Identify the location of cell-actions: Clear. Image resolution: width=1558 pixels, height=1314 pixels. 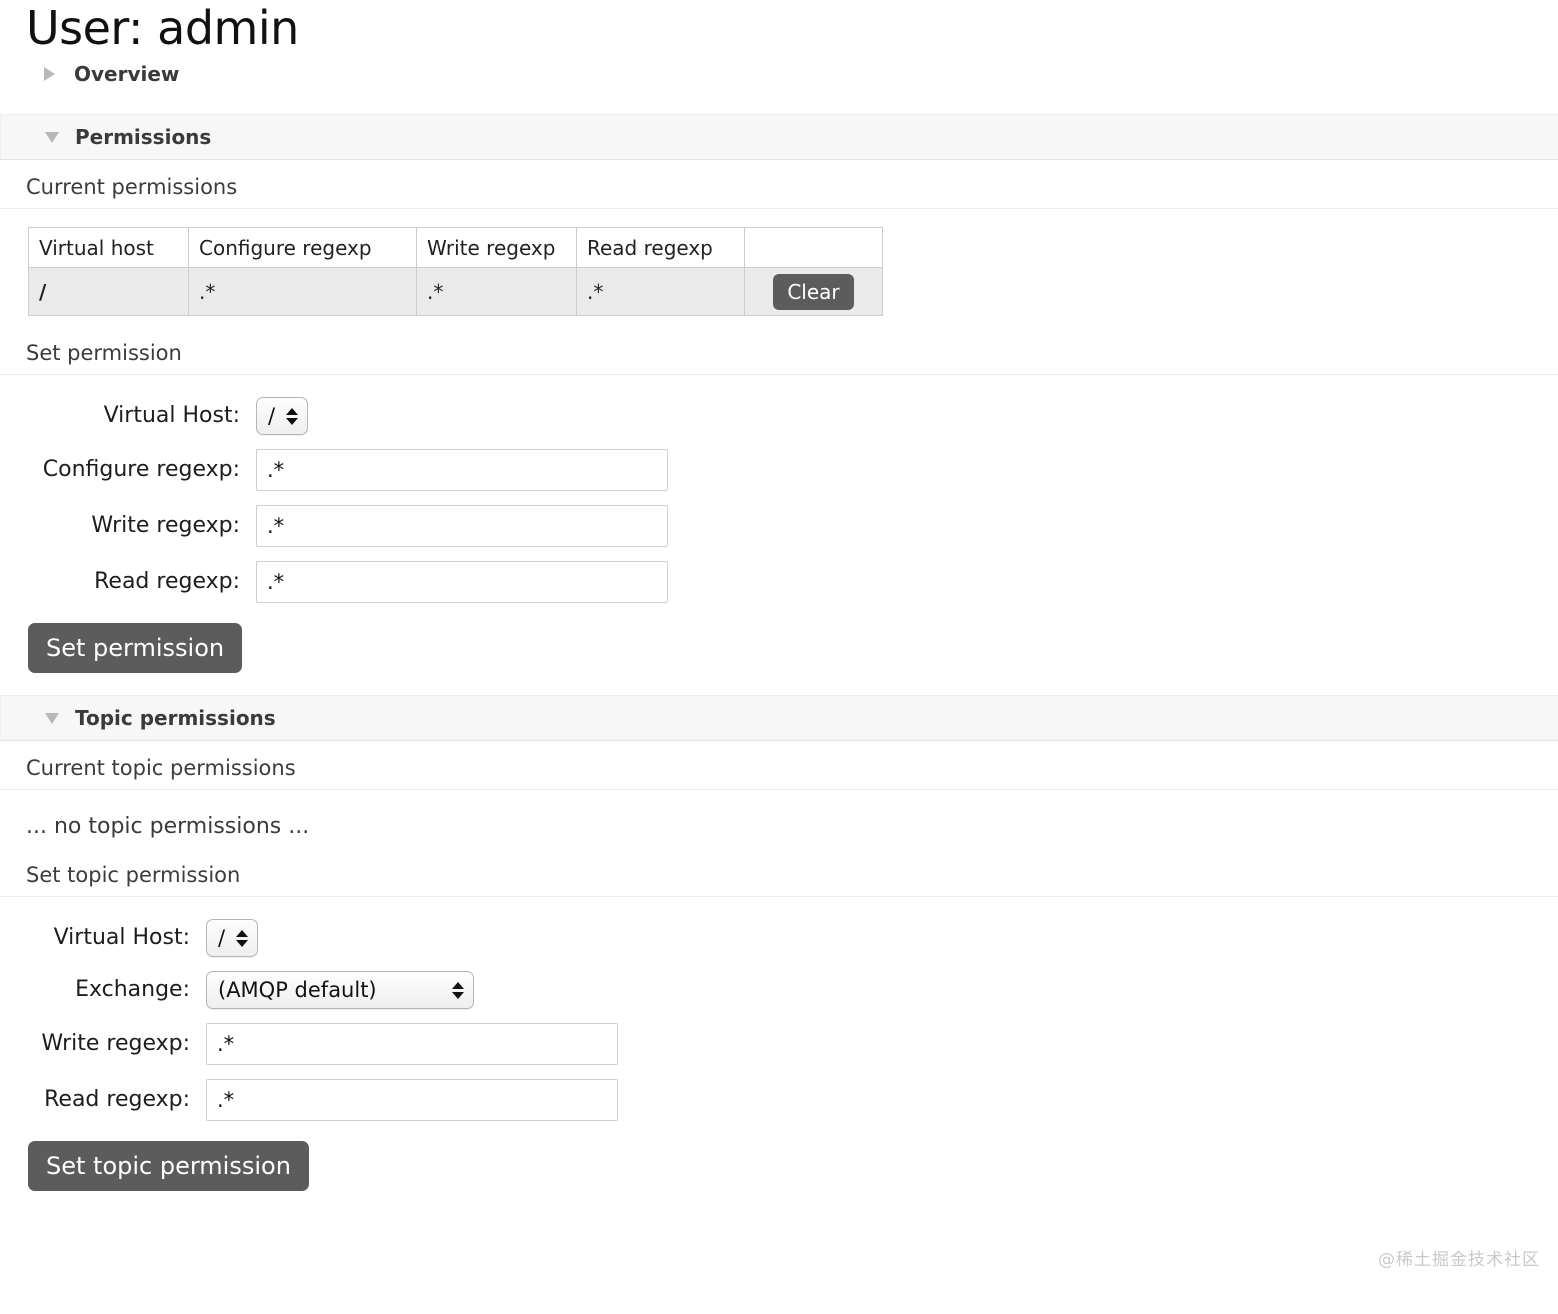
(813, 291).